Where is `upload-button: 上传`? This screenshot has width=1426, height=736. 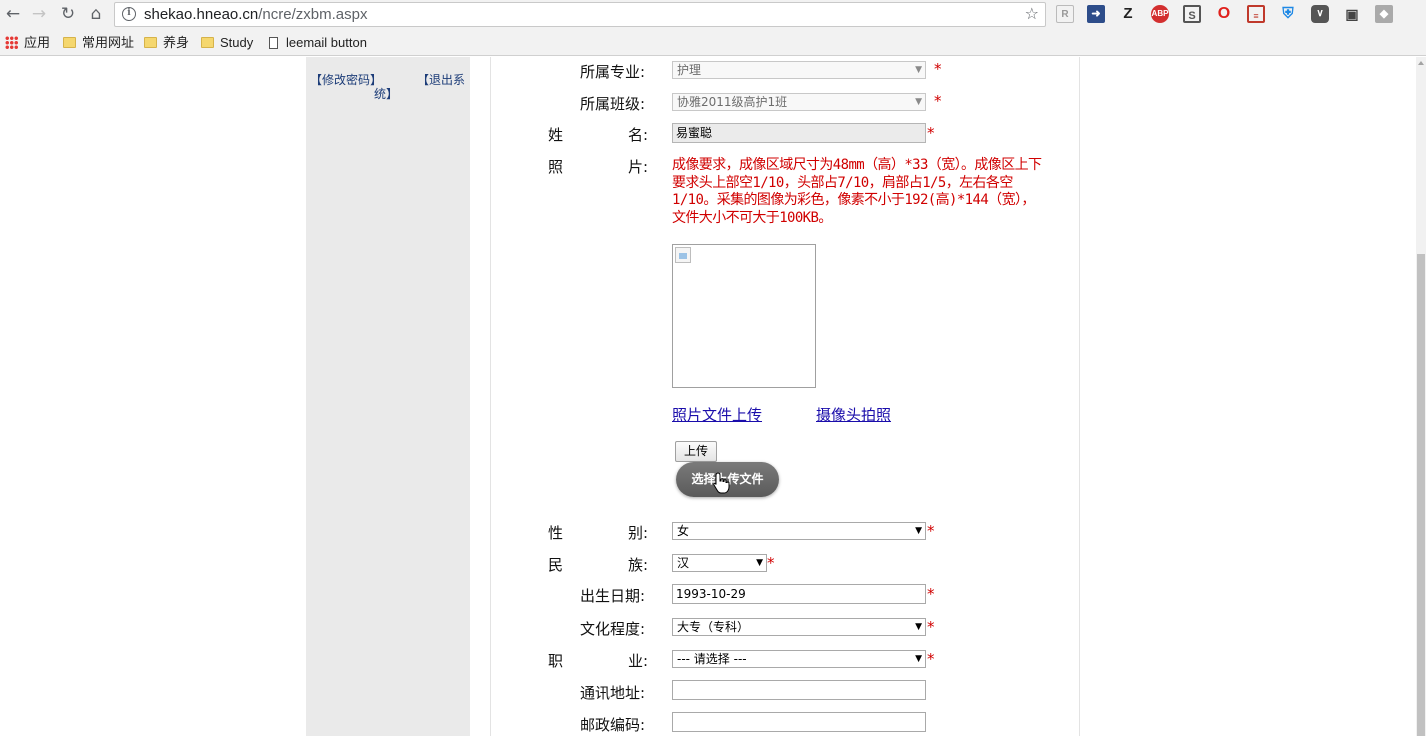 upload-button: 上传 is located at coordinates (696, 451).